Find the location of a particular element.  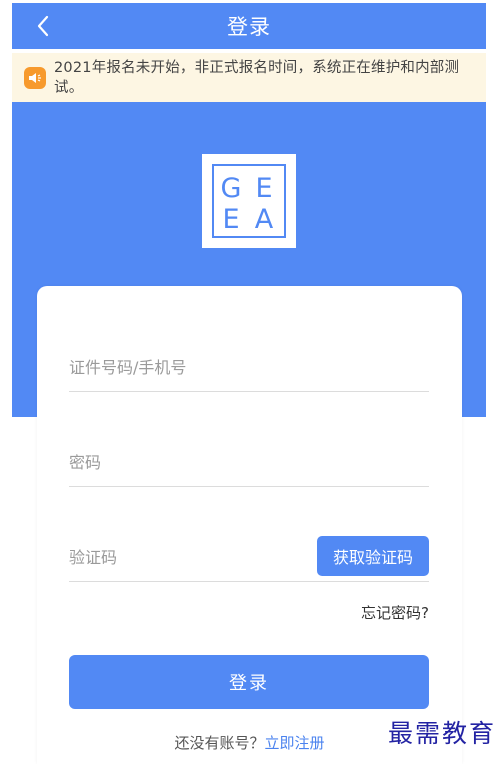

logo-letter-a: A is located at coordinates (264, 219).